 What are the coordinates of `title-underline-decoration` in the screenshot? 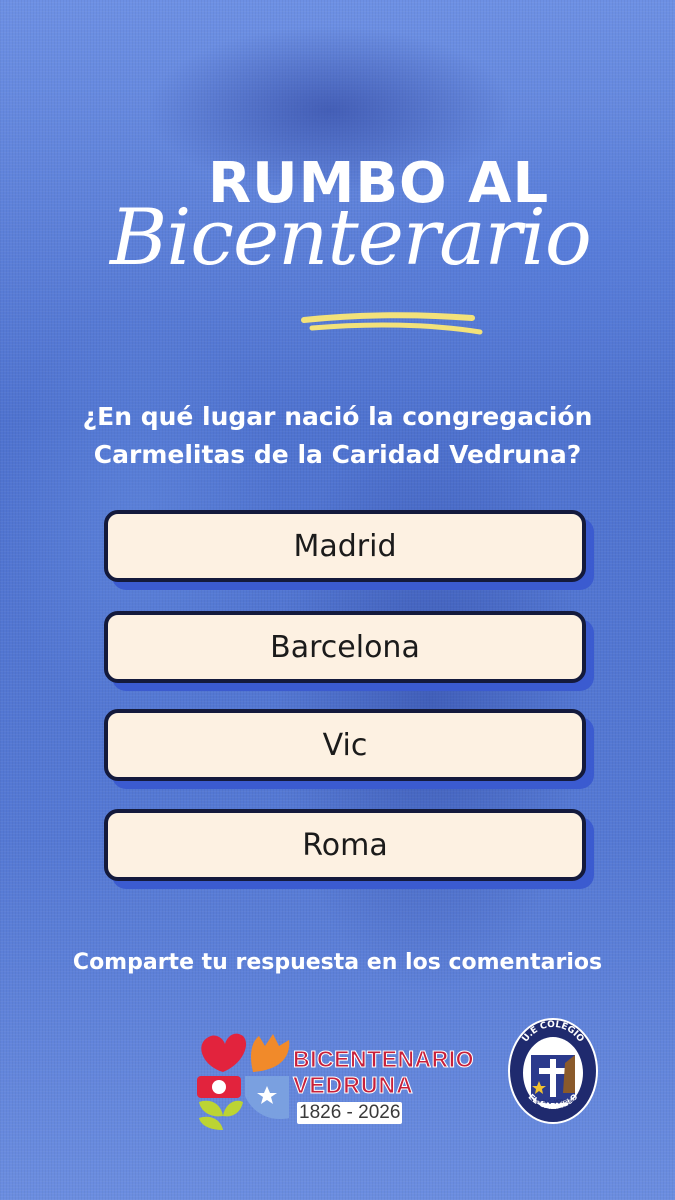 It's located at (392, 323).